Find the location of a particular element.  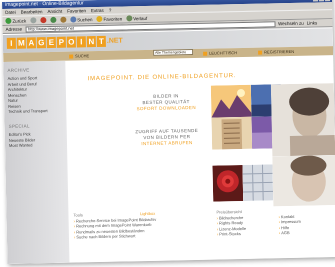

nav-search: SUCHE is located at coordinates (79, 55).